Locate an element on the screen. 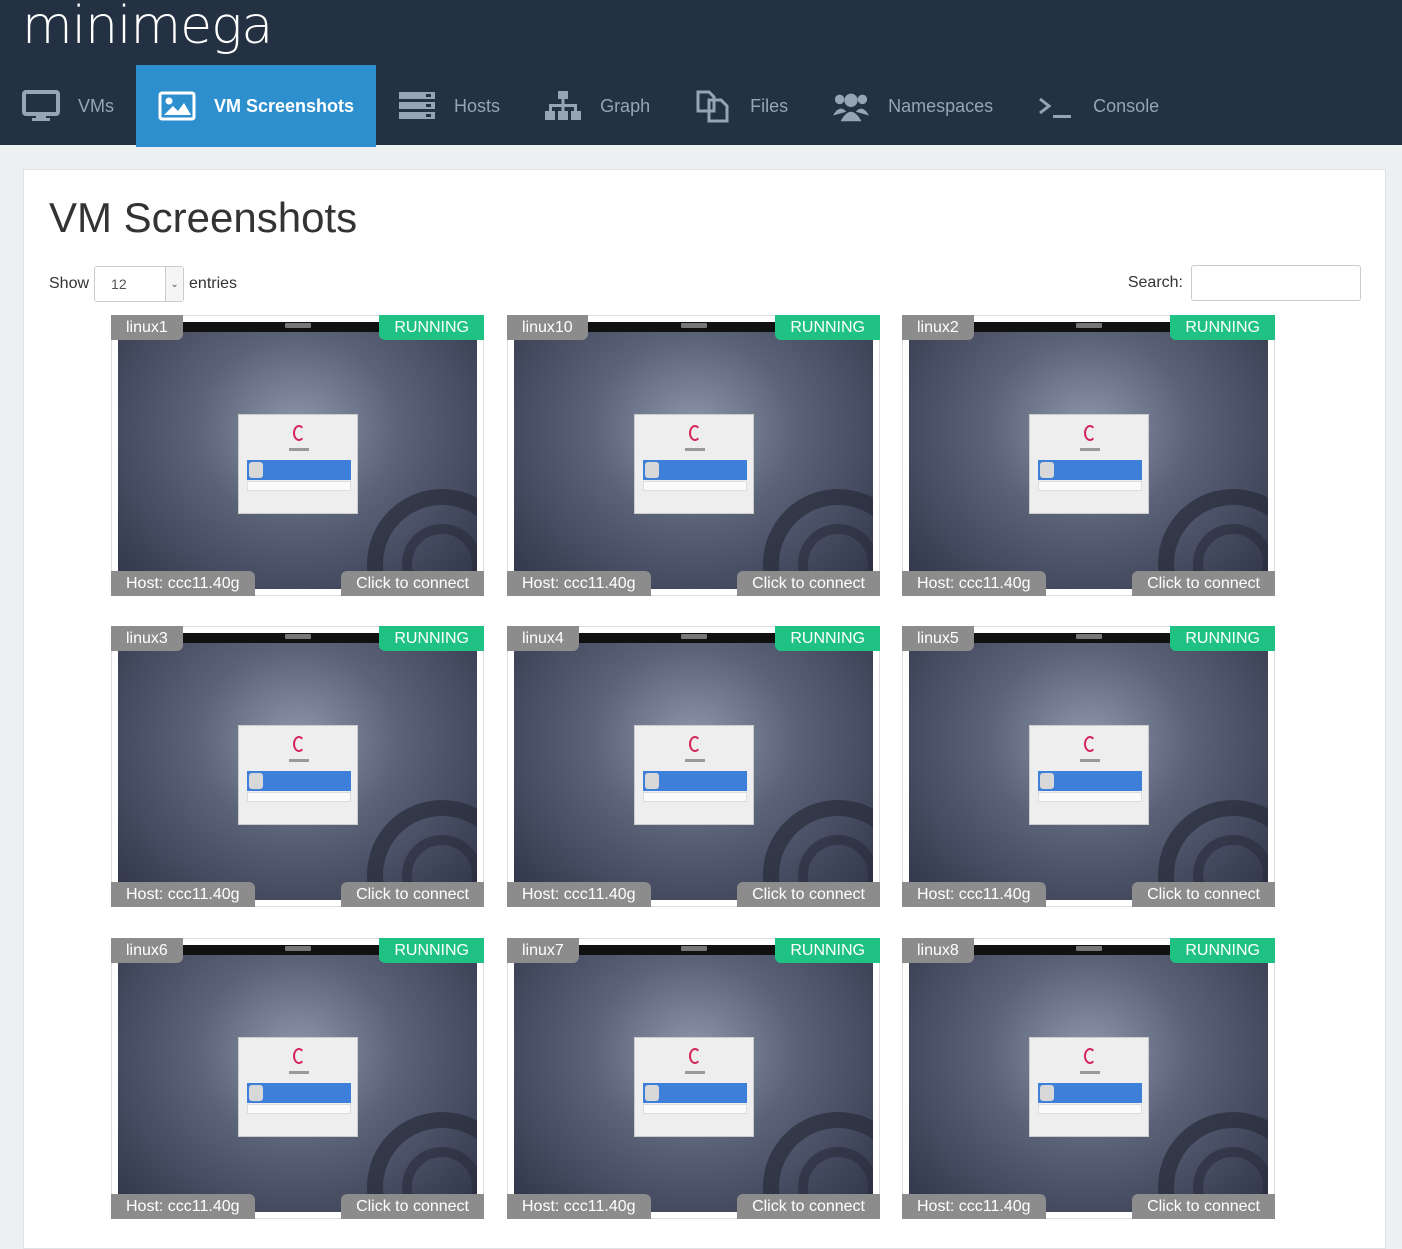  monitor-icon is located at coordinates (41, 106).